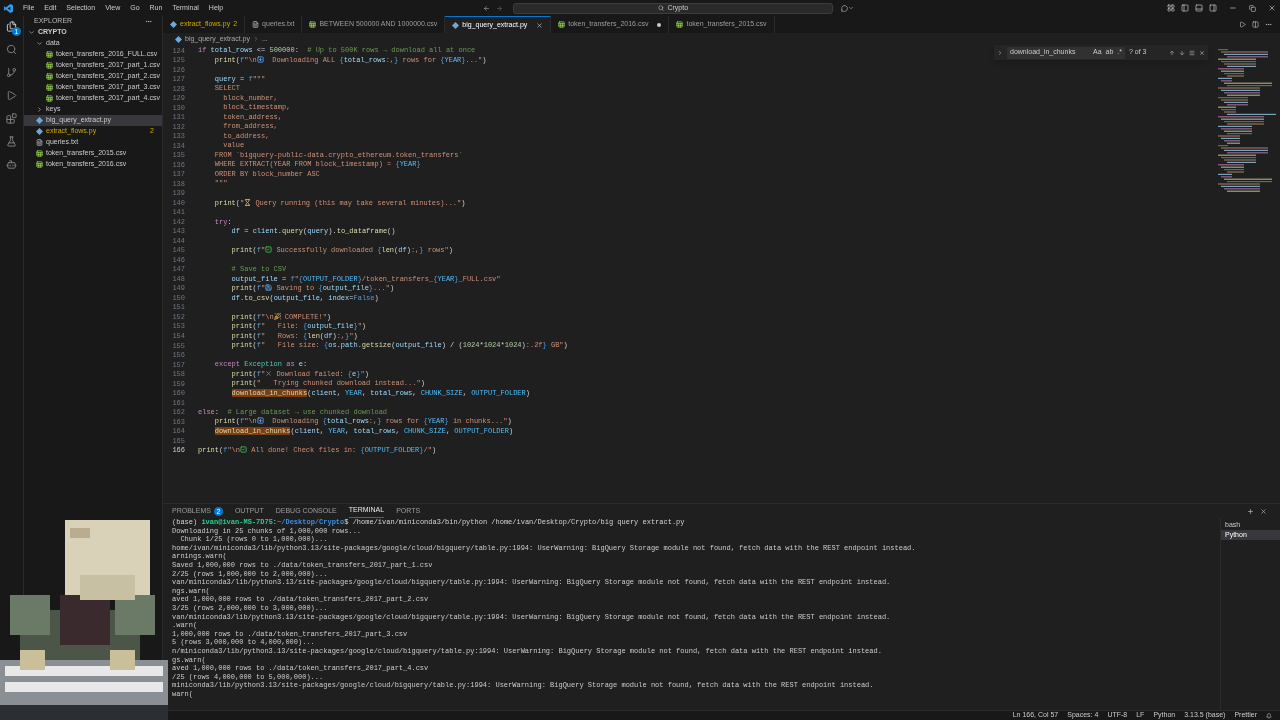  Describe the element at coordinates (269, 373) in the screenshot. I see `cross-icon` at that location.